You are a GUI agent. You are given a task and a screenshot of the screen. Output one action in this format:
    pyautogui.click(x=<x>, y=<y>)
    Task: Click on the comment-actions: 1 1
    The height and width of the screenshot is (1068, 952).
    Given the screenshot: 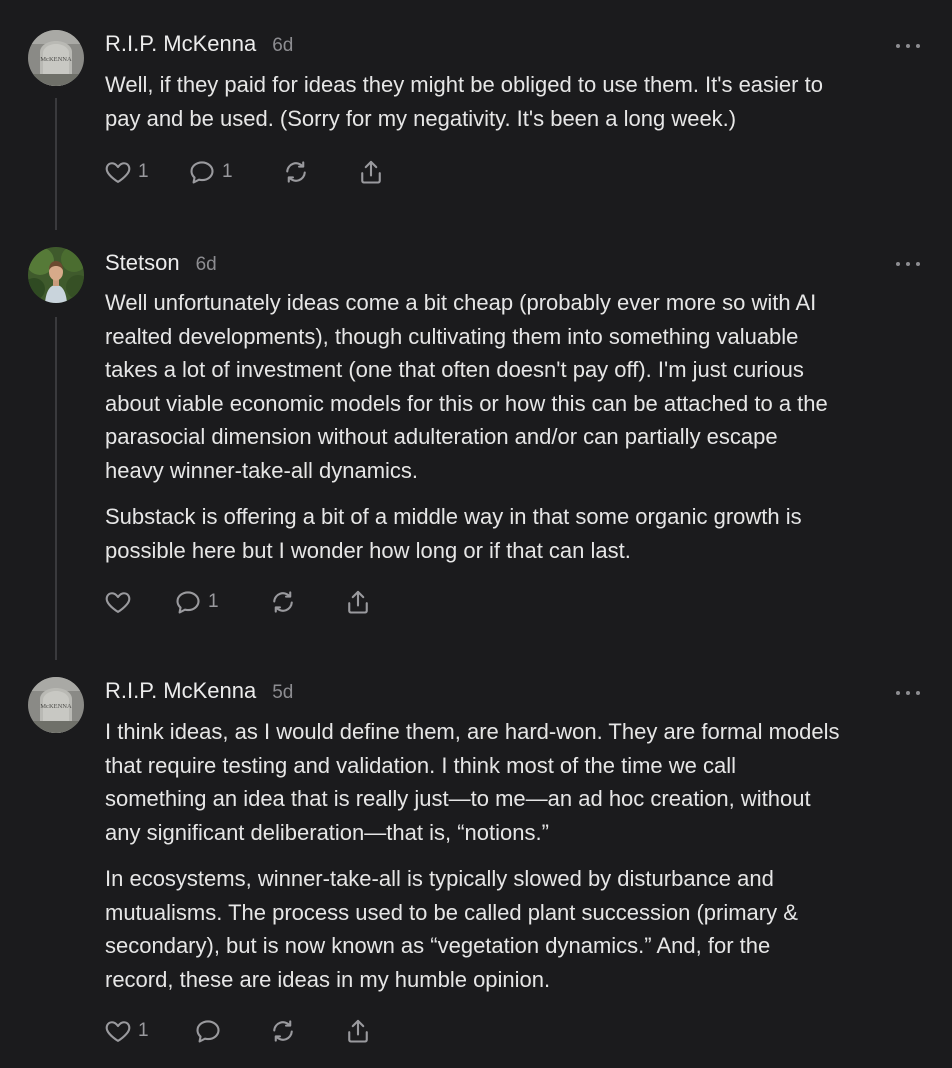 What is the action you would take?
    pyautogui.click(x=254, y=172)
    